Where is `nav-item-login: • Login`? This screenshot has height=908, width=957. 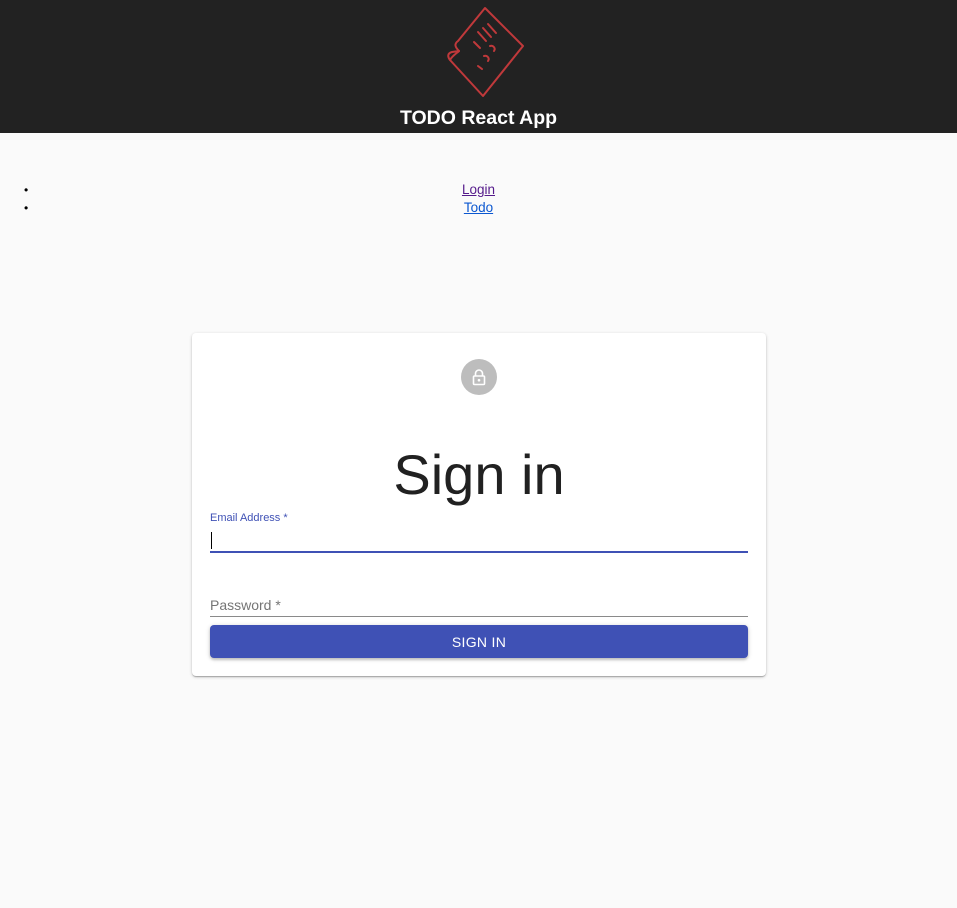
nav-item-login: • Login is located at coordinates (478, 190).